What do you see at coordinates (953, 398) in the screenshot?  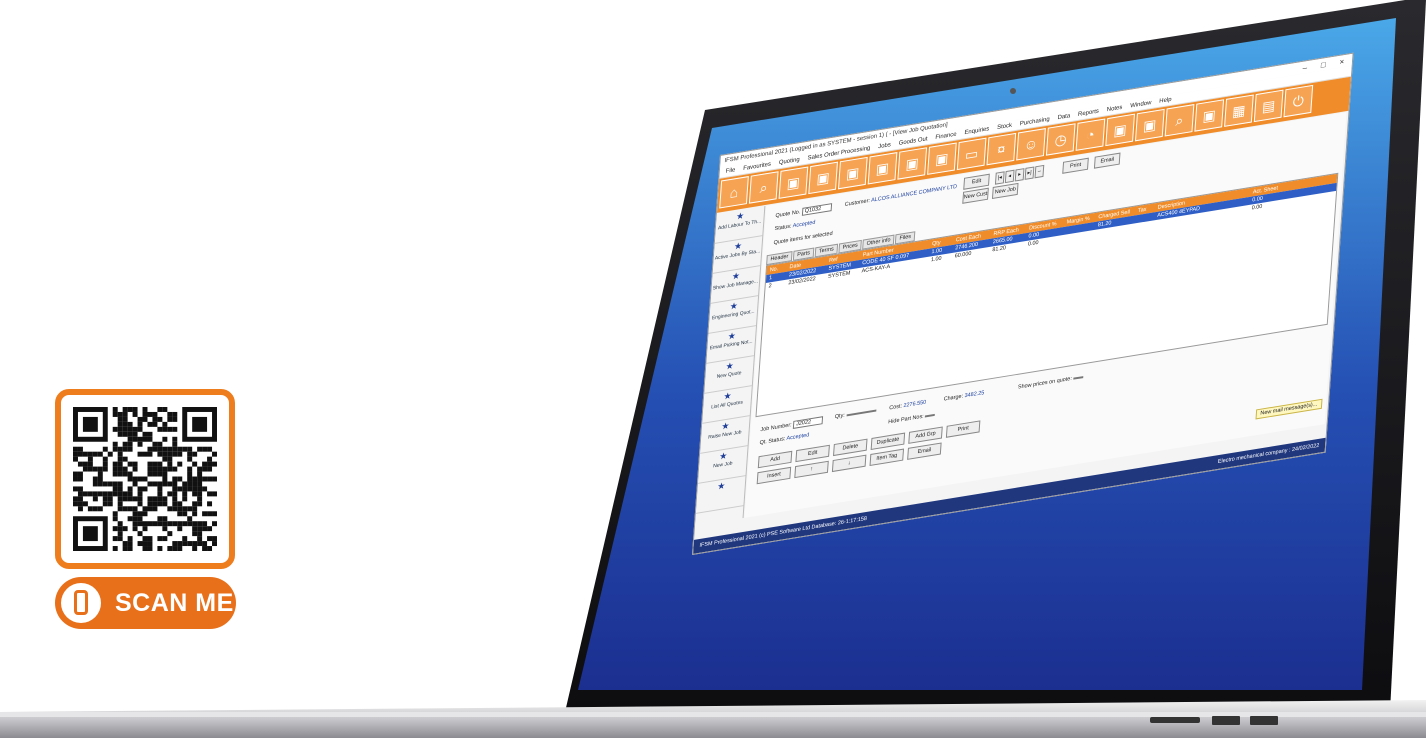 I see `charge-label: Charge:` at bounding box center [953, 398].